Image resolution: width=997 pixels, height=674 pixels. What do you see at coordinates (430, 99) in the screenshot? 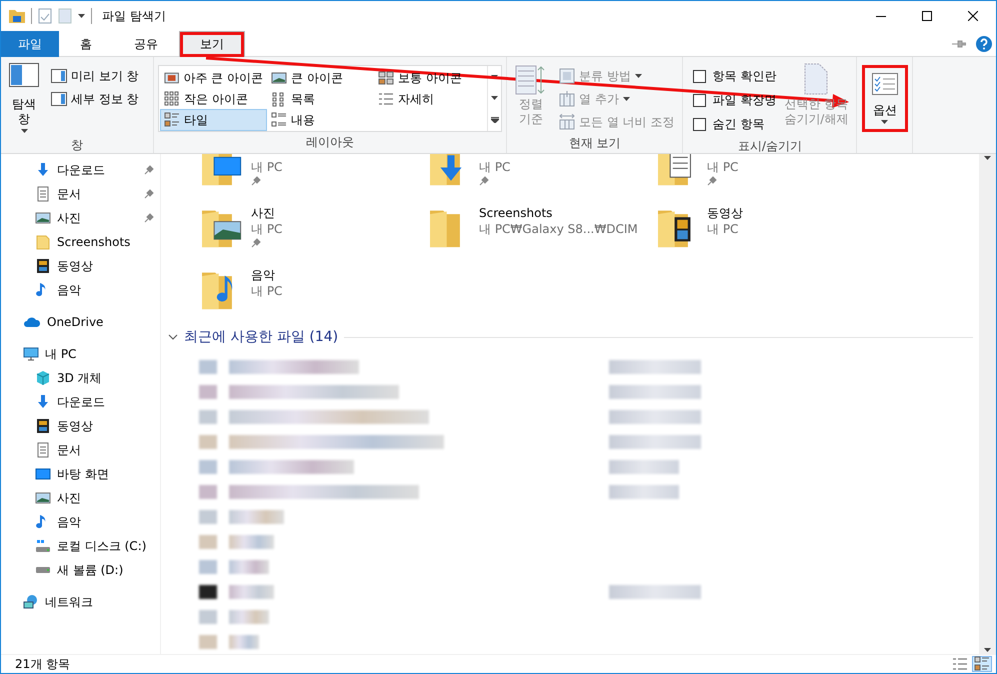
I see `layout-option: 자세히` at bounding box center [430, 99].